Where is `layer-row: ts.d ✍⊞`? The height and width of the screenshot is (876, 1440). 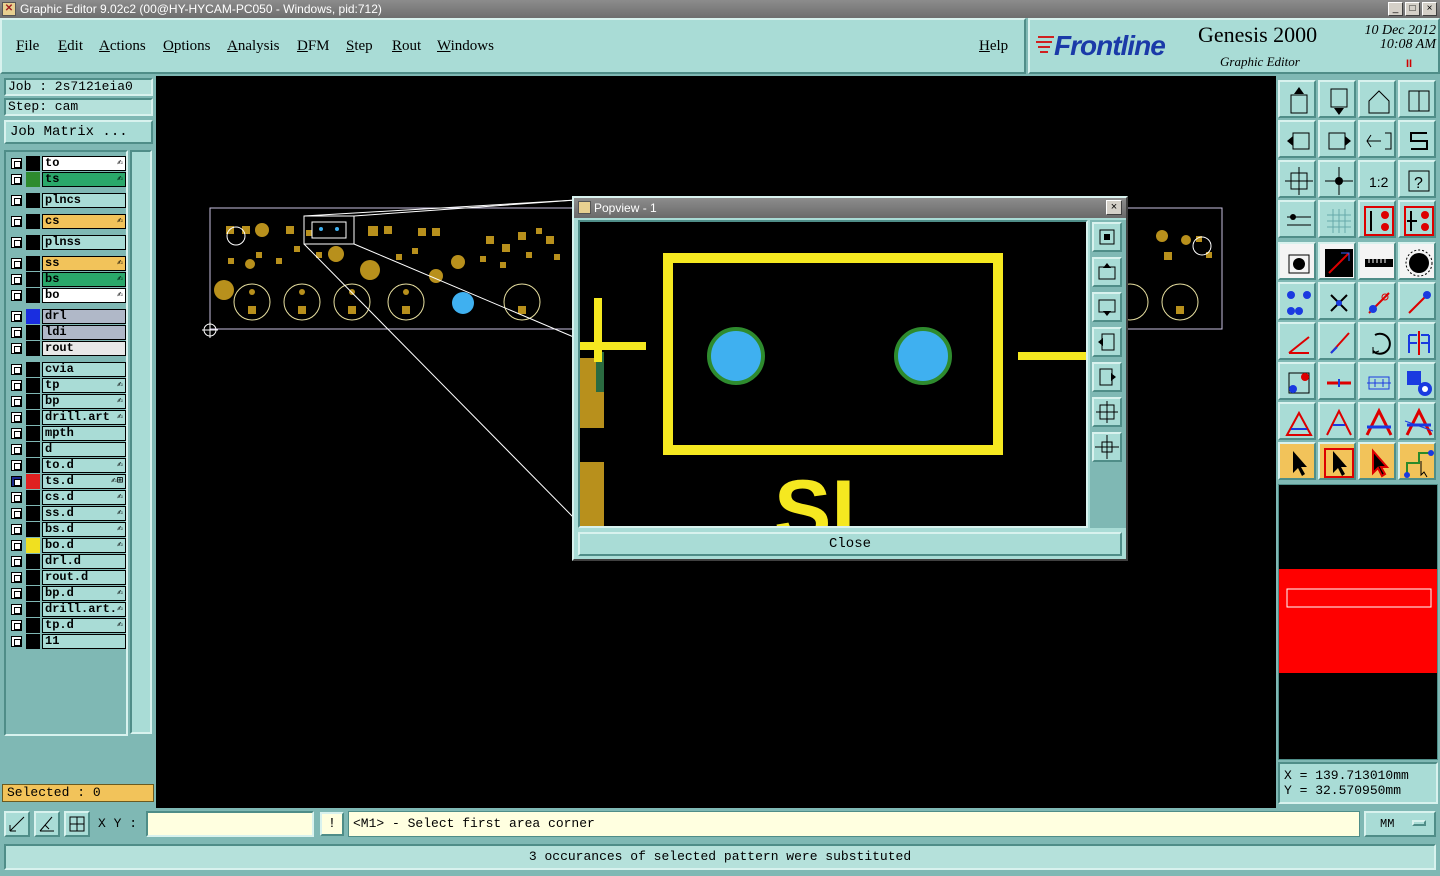 layer-row: ts.d ✍⊞ is located at coordinates (67, 481).